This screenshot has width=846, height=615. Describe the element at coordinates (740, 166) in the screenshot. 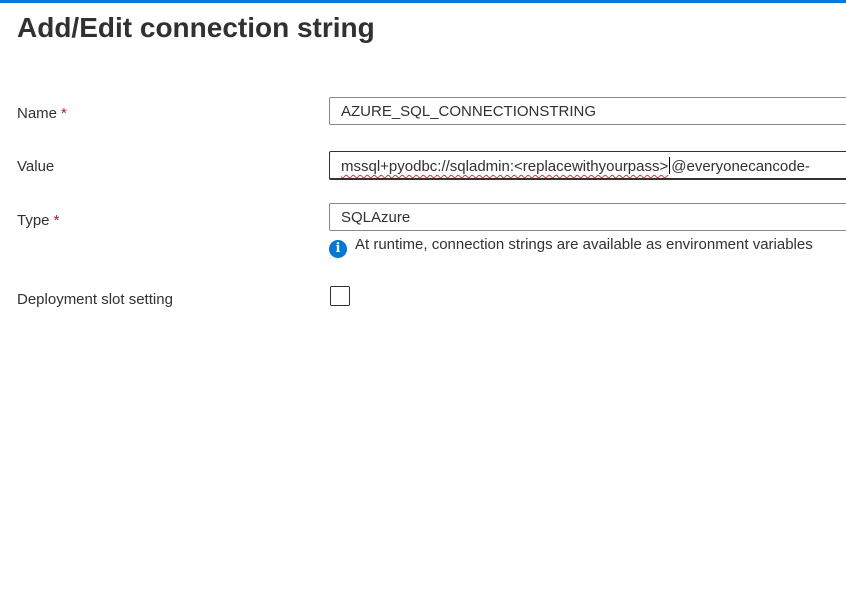

I see `value-text-after-caret: @everyonecancode-` at that location.